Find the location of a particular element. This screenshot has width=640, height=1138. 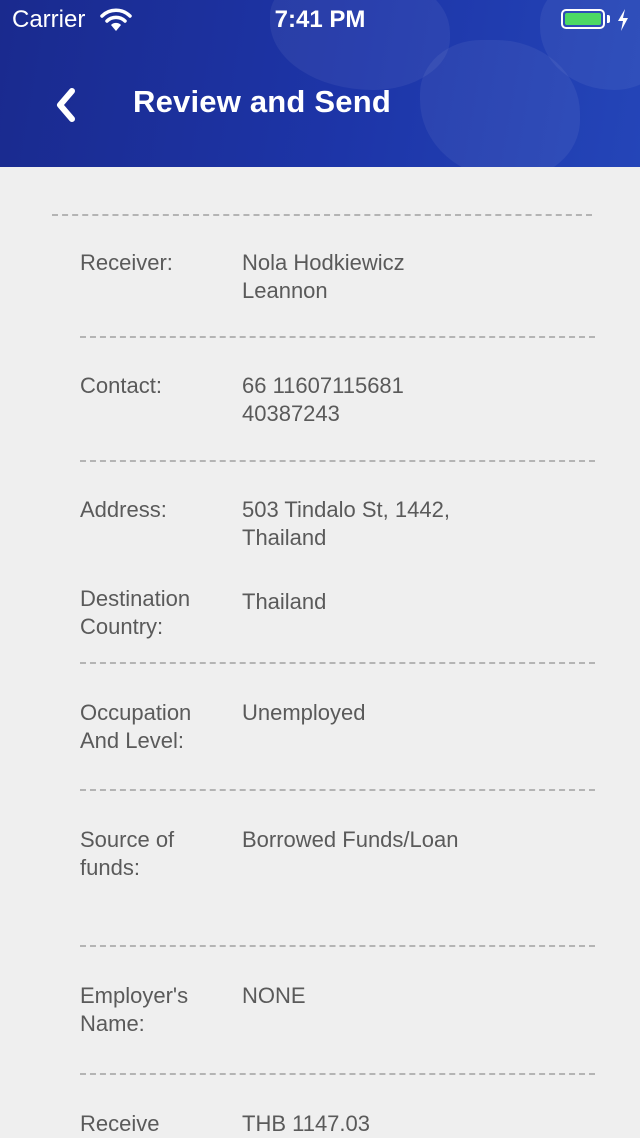

chevron-left-icon is located at coordinates (66, 105).